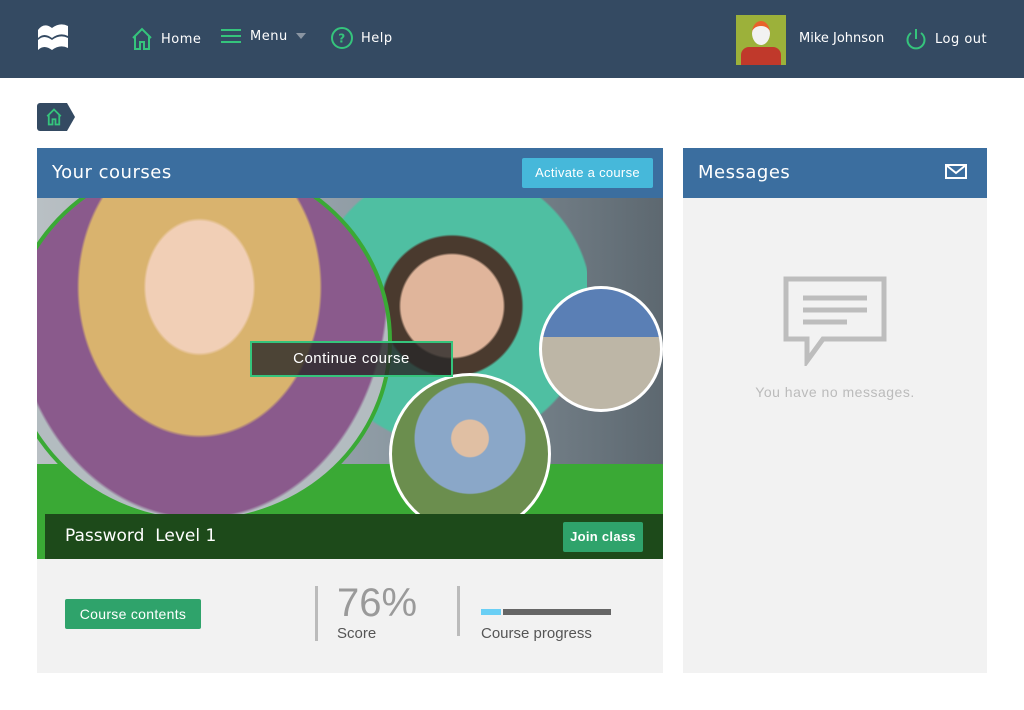 The width and height of the screenshot is (1024, 710). Describe the element at coordinates (351, 359) in the screenshot. I see `continue-course-button: Continue course` at that location.